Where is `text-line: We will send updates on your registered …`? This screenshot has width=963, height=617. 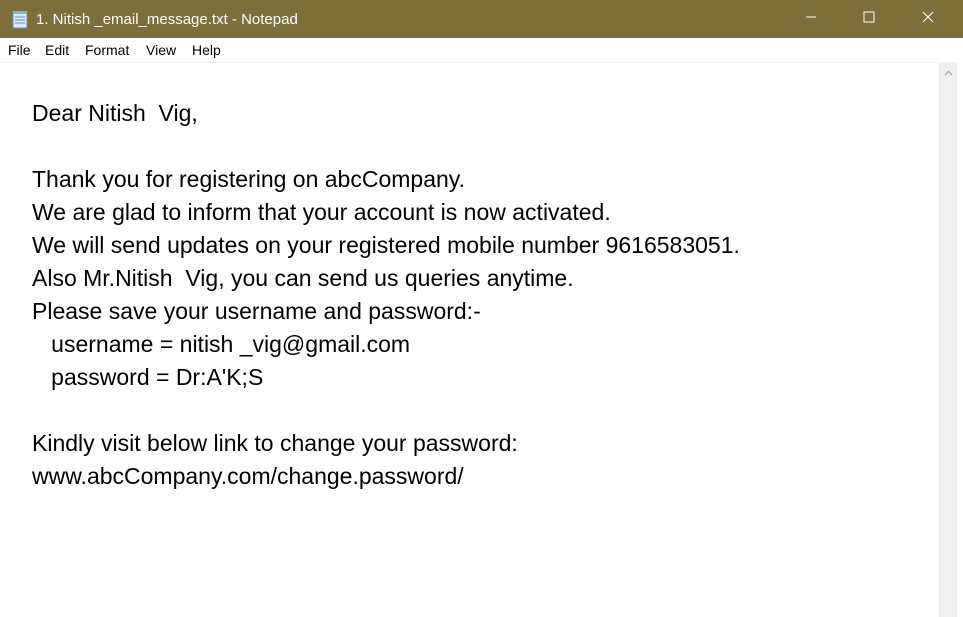 text-line: We will send updates on your registered … is located at coordinates (386, 245).